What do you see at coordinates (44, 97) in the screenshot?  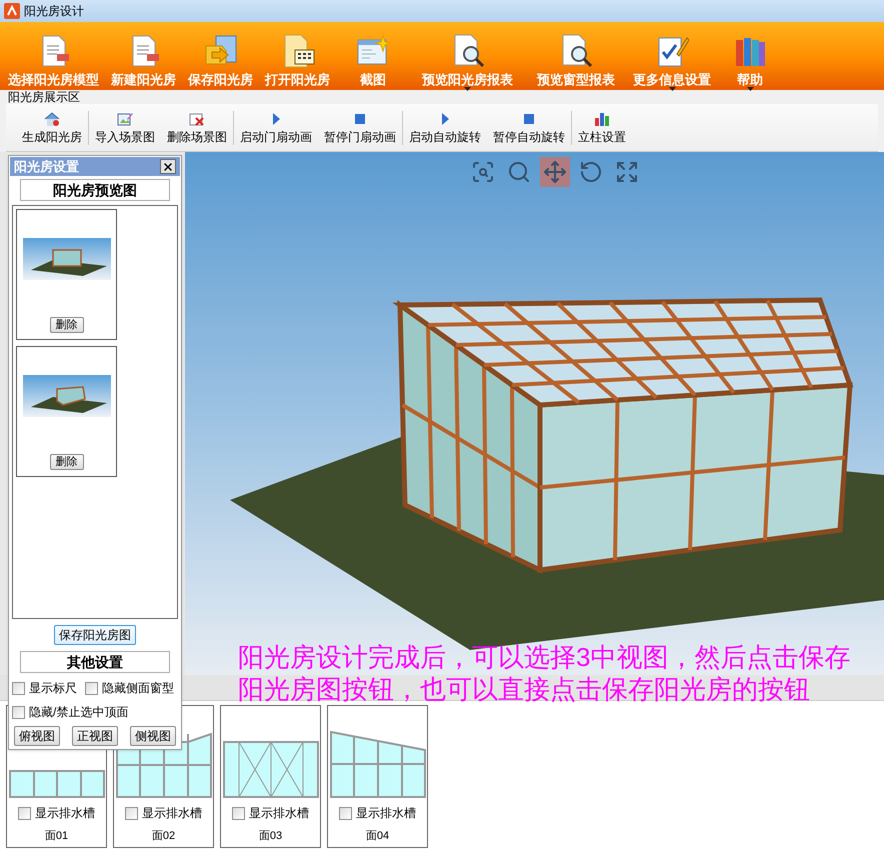 I see `group-label: 阳光房展示区` at bounding box center [44, 97].